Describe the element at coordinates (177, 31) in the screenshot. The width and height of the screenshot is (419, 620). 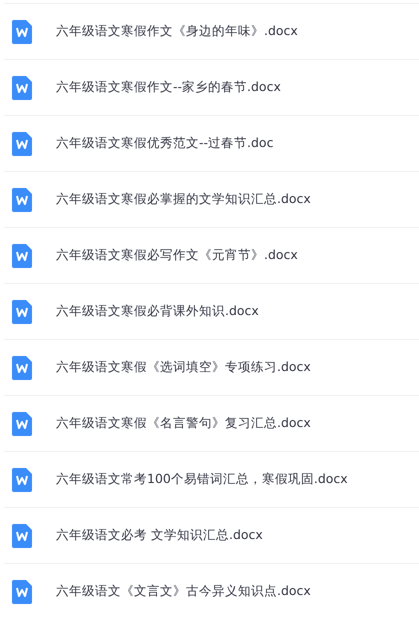
I see `file-name: 六年级语文寒假作文《身边的年味》.docx` at that location.